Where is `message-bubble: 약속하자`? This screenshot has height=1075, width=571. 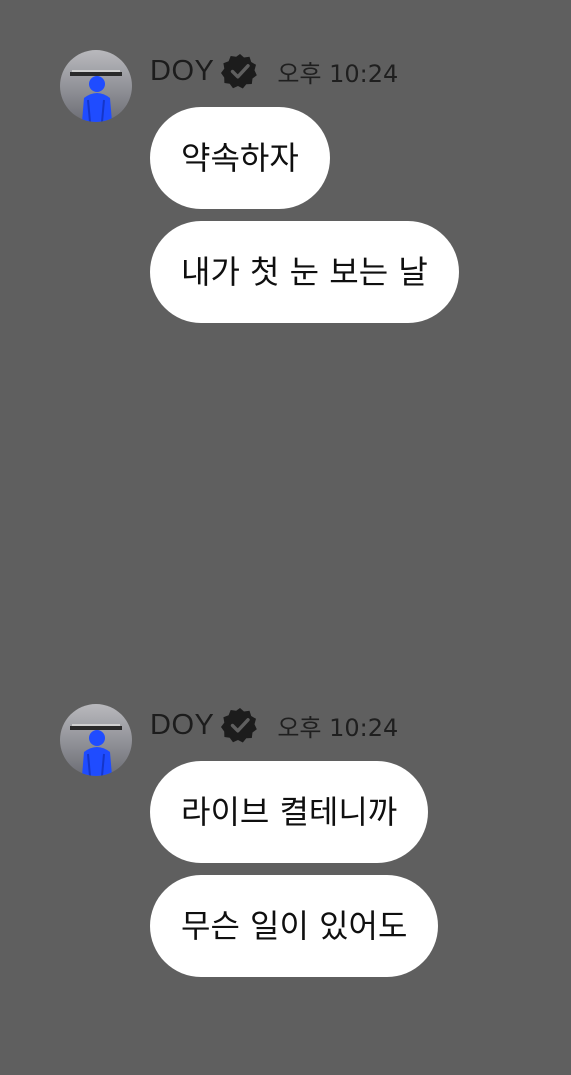
message-bubble: 약속하자 is located at coordinates (240, 158).